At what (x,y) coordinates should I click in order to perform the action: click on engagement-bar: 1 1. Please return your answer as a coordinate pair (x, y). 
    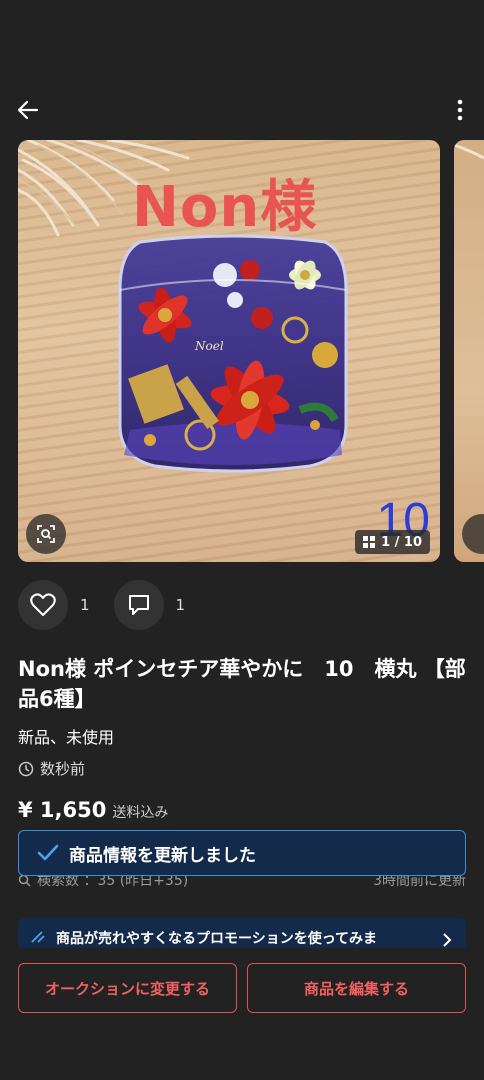
    Looking at the image, I should click on (113, 605).